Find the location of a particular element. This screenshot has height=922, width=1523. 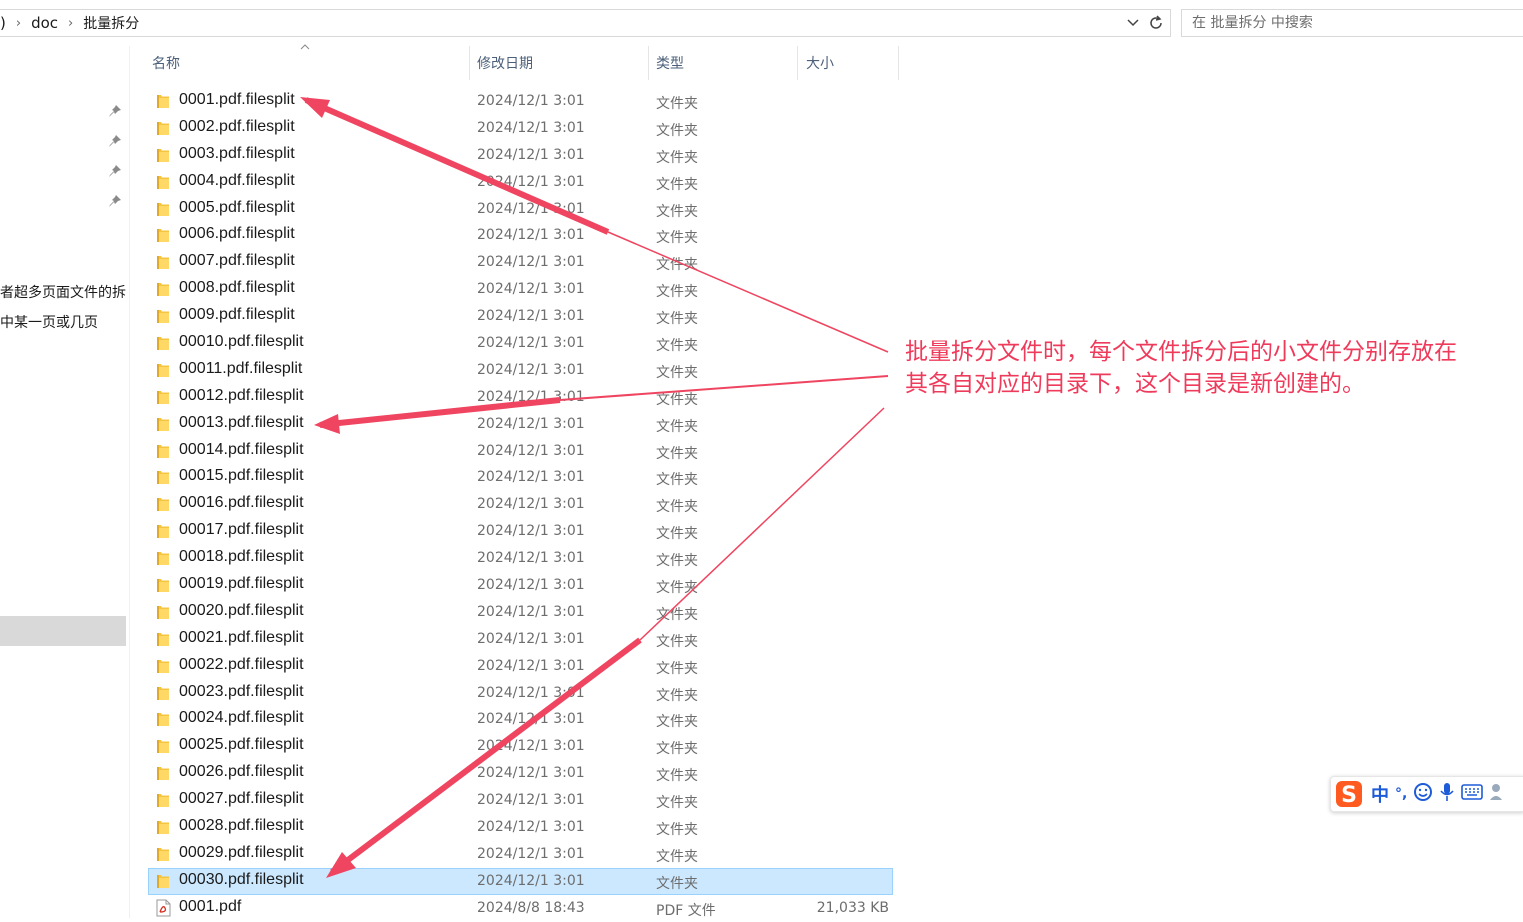

microphone-icon is located at coordinates (1447, 794).